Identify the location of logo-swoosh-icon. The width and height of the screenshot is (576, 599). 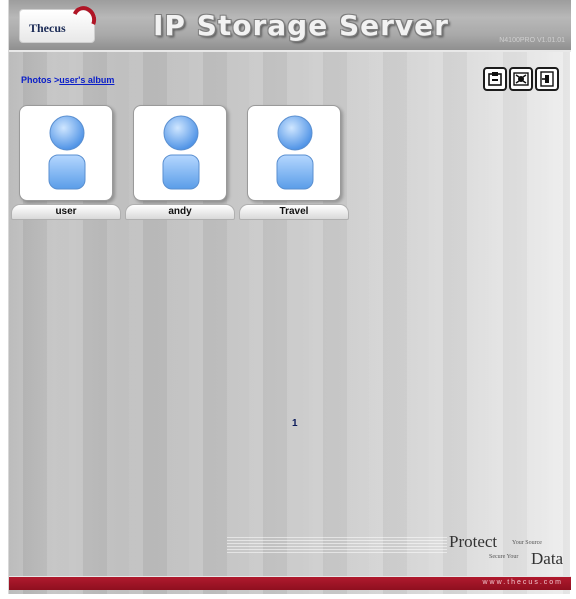
(84, 19).